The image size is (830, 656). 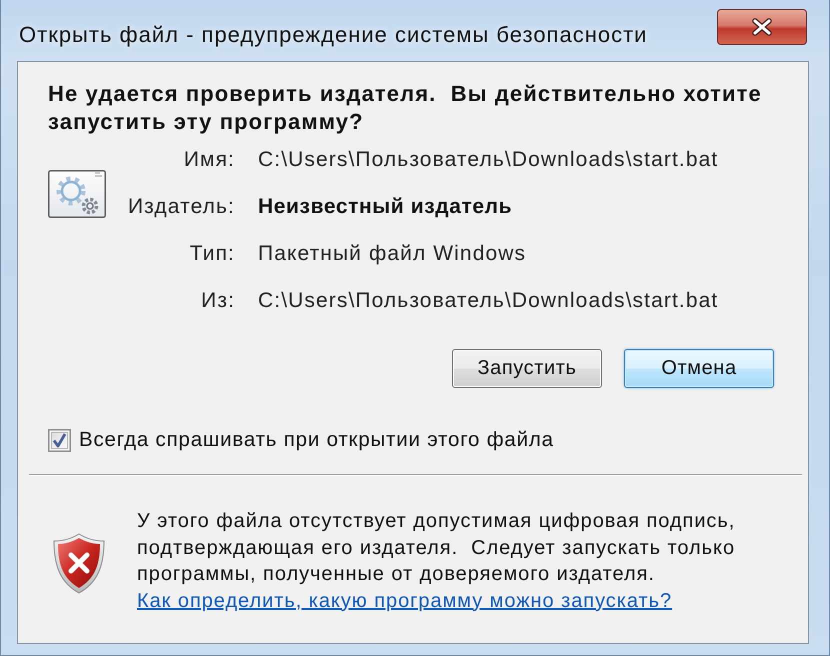 I want to click on field-label: Издатель:, so click(x=181, y=206).